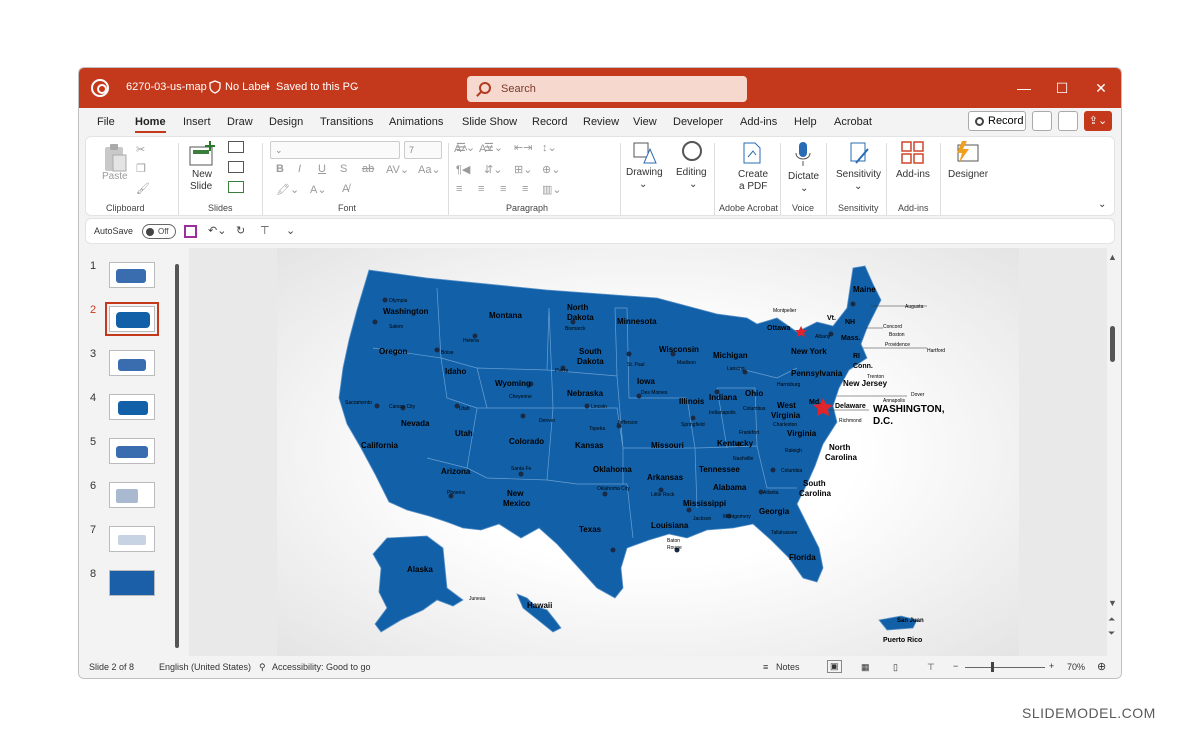 The width and height of the screenshot is (1200, 743). What do you see at coordinates (286, 122) in the screenshot?
I see `tab-design: Design` at bounding box center [286, 122].